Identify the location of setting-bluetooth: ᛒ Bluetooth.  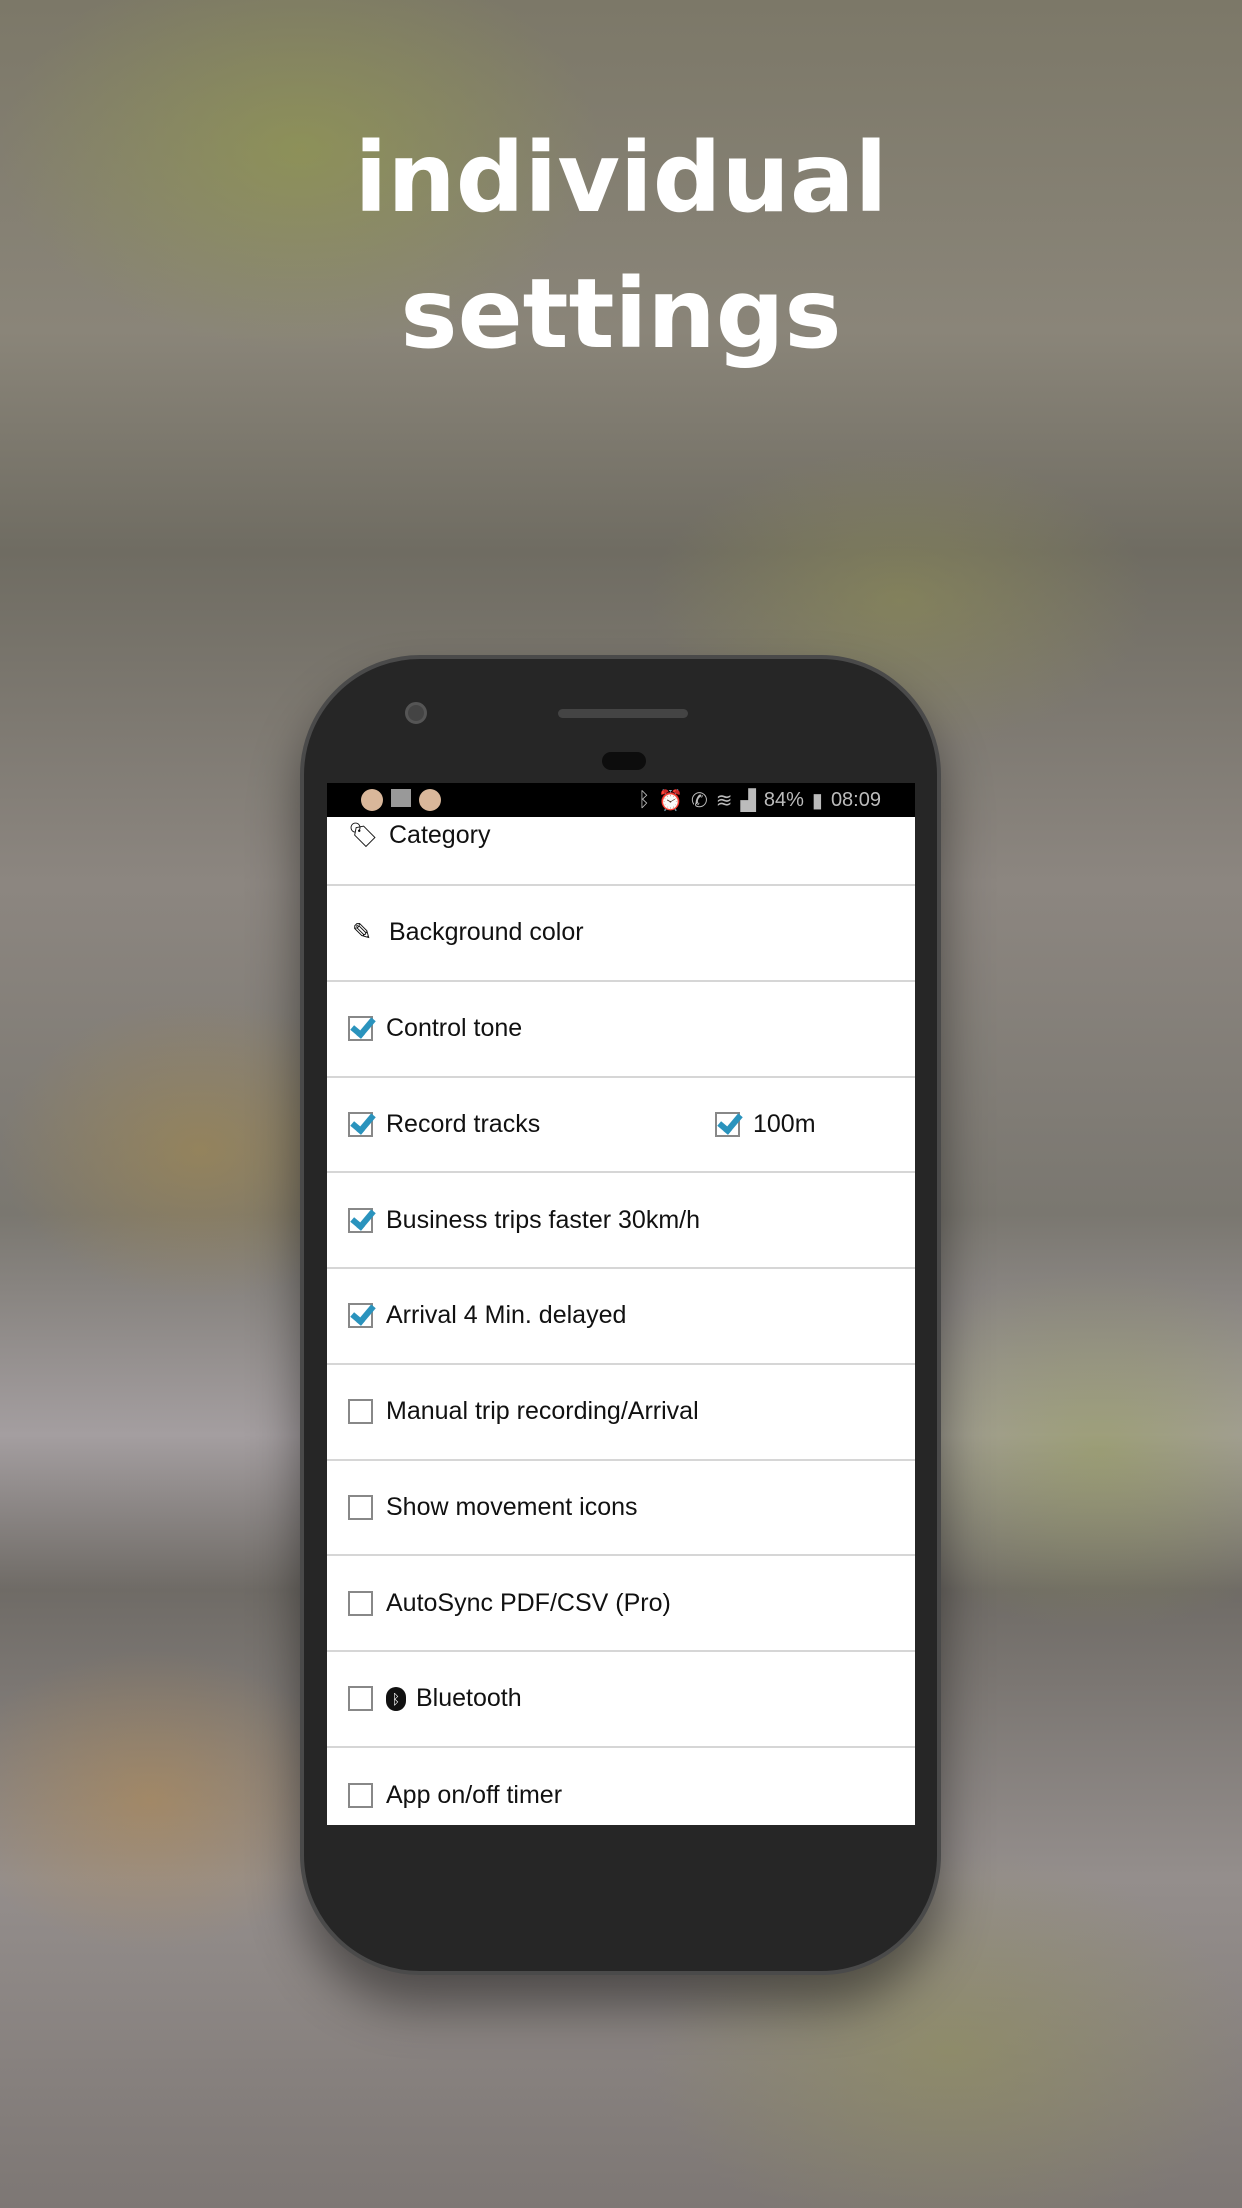
(621, 1700).